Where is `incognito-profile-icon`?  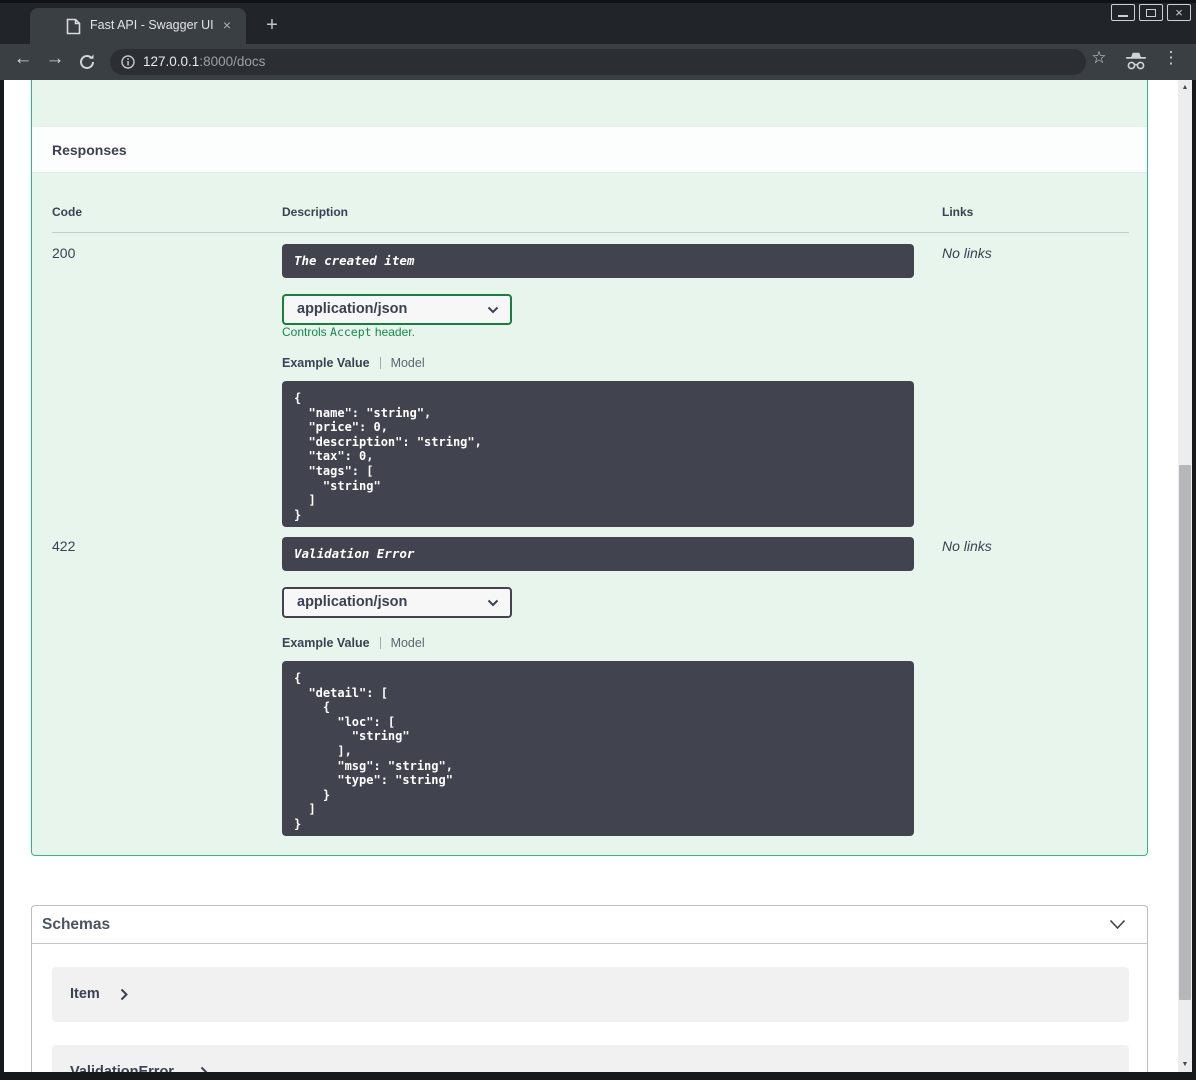
incognito-profile-icon is located at coordinates (1136, 61).